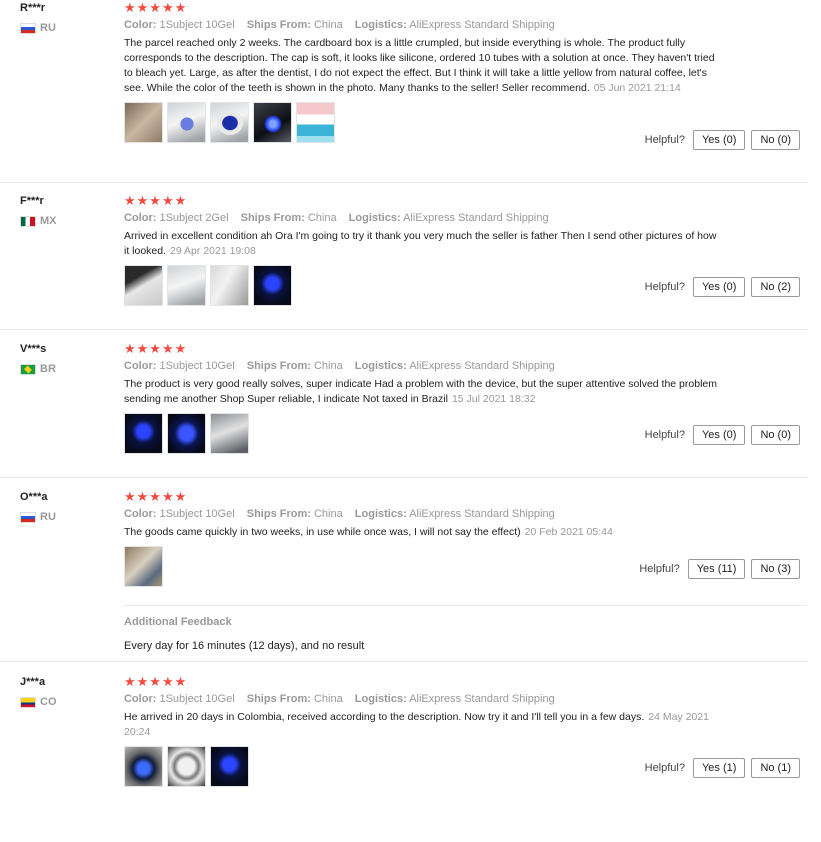 The image size is (821, 842). Describe the element at coordinates (65, 221) in the screenshot. I see `reviewer-country: MX` at that location.